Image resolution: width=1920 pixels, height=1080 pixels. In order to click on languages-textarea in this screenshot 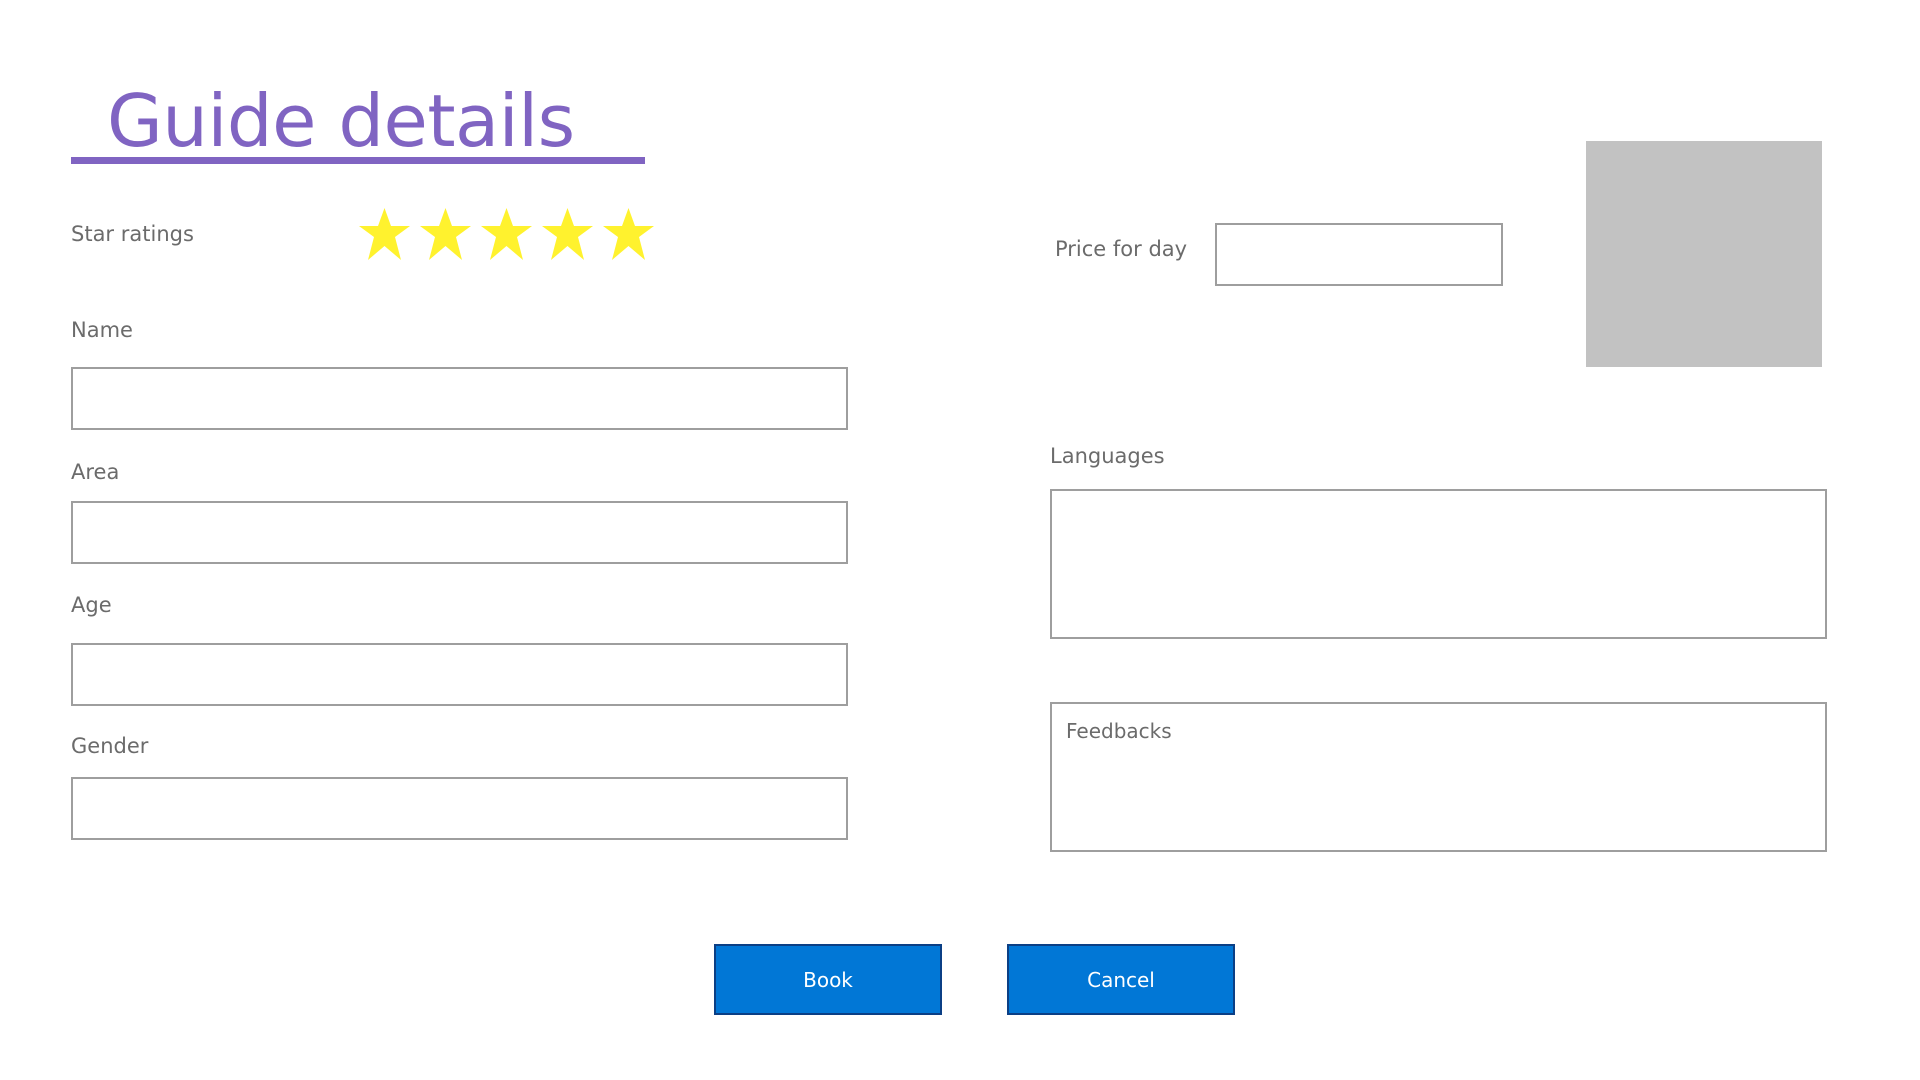, I will do `click(1438, 564)`.